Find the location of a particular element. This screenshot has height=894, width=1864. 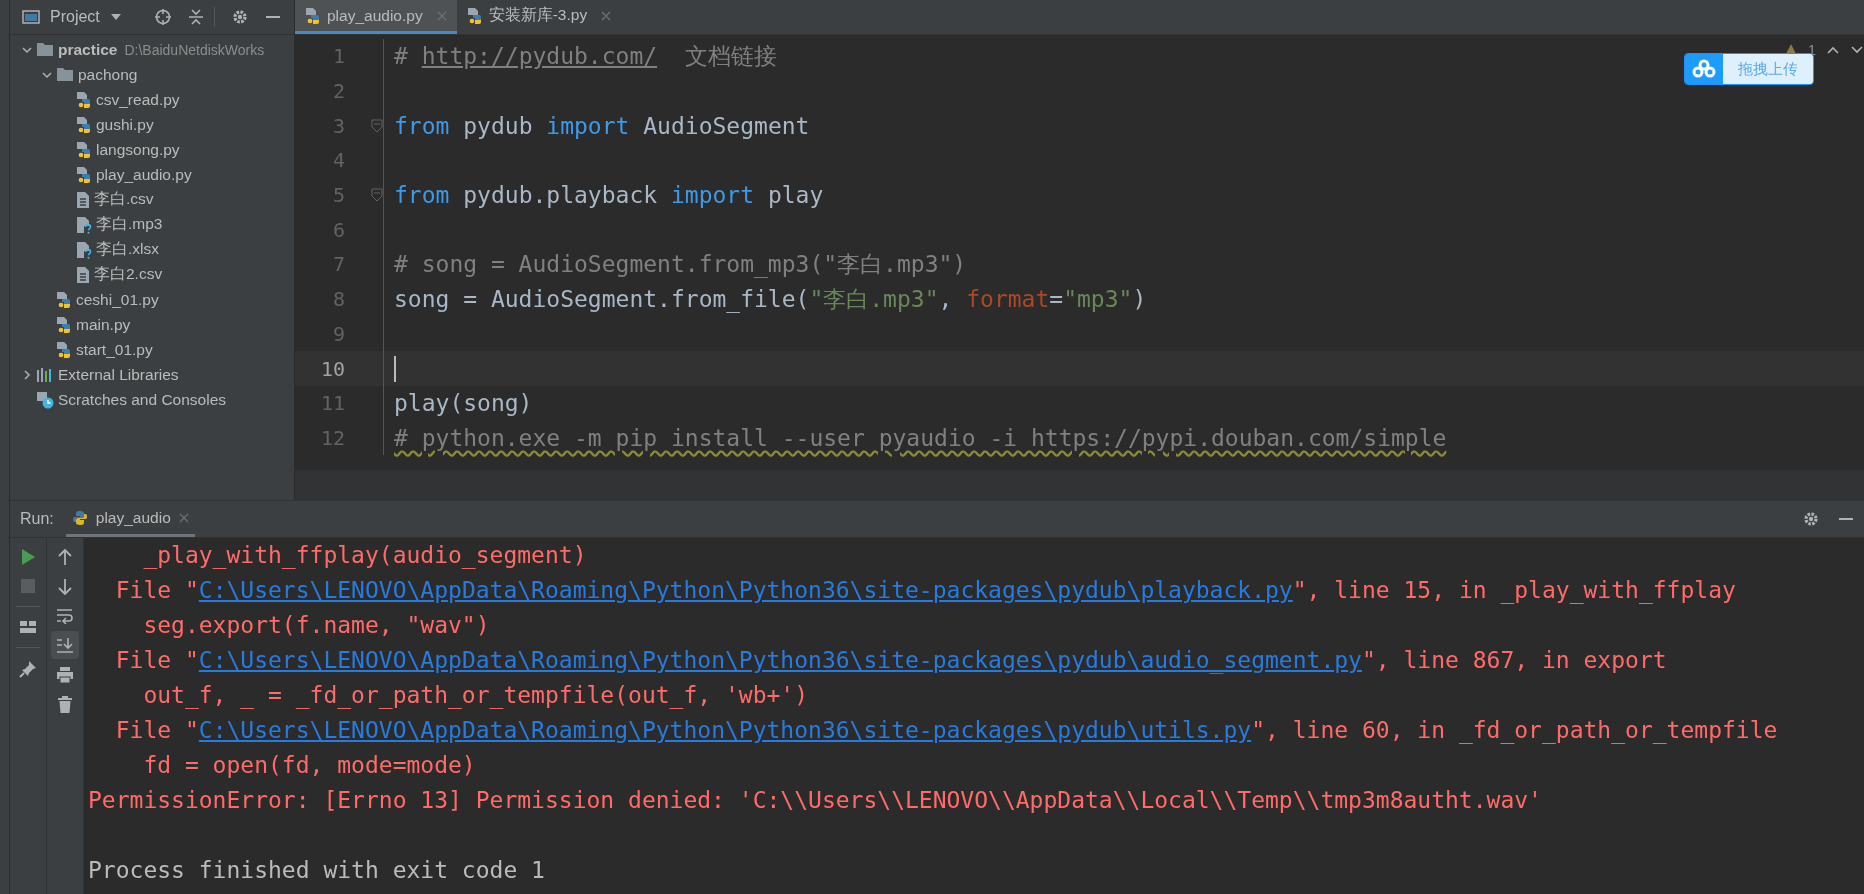

console-line: fd = open(fd, mode=mode) is located at coordinates (309, 765).